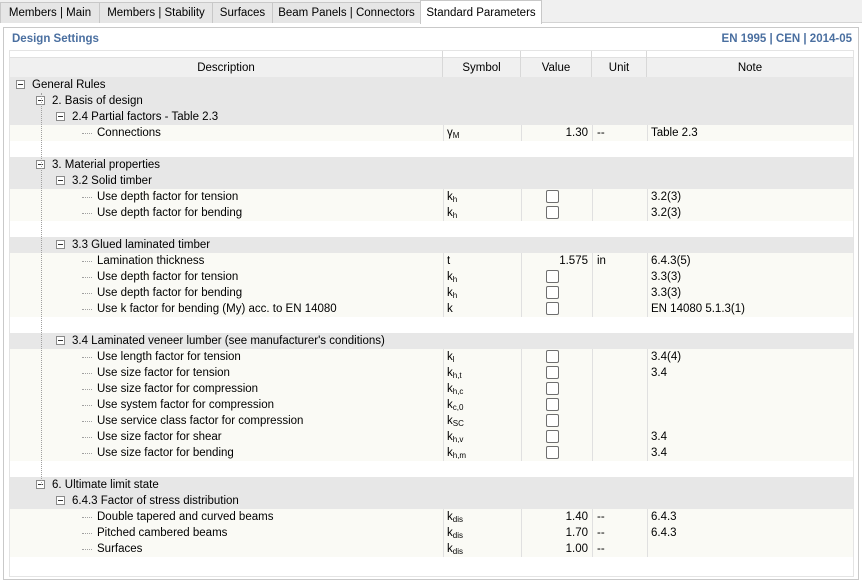 The image size is (862, 583). Describe the element at coordinates (120, 549) in the screenshot. I see `parameter-description: Surfaces` at that location.